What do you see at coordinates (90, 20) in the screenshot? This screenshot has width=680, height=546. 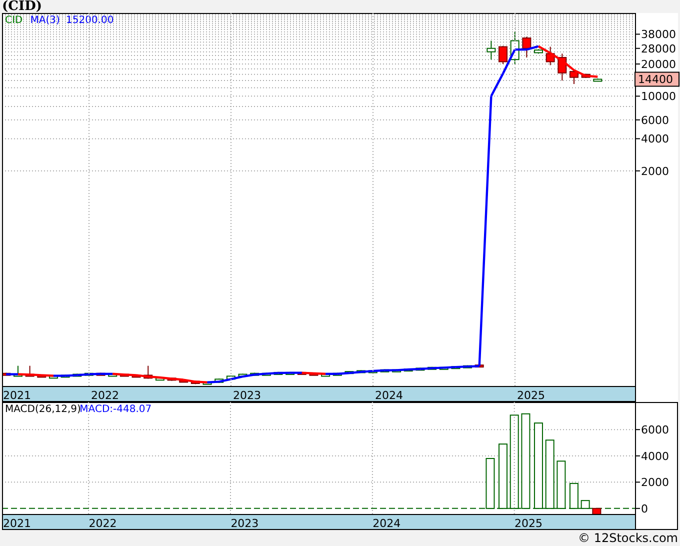 I see `legend-text: 15200.00` at bounding box center [90, 20].